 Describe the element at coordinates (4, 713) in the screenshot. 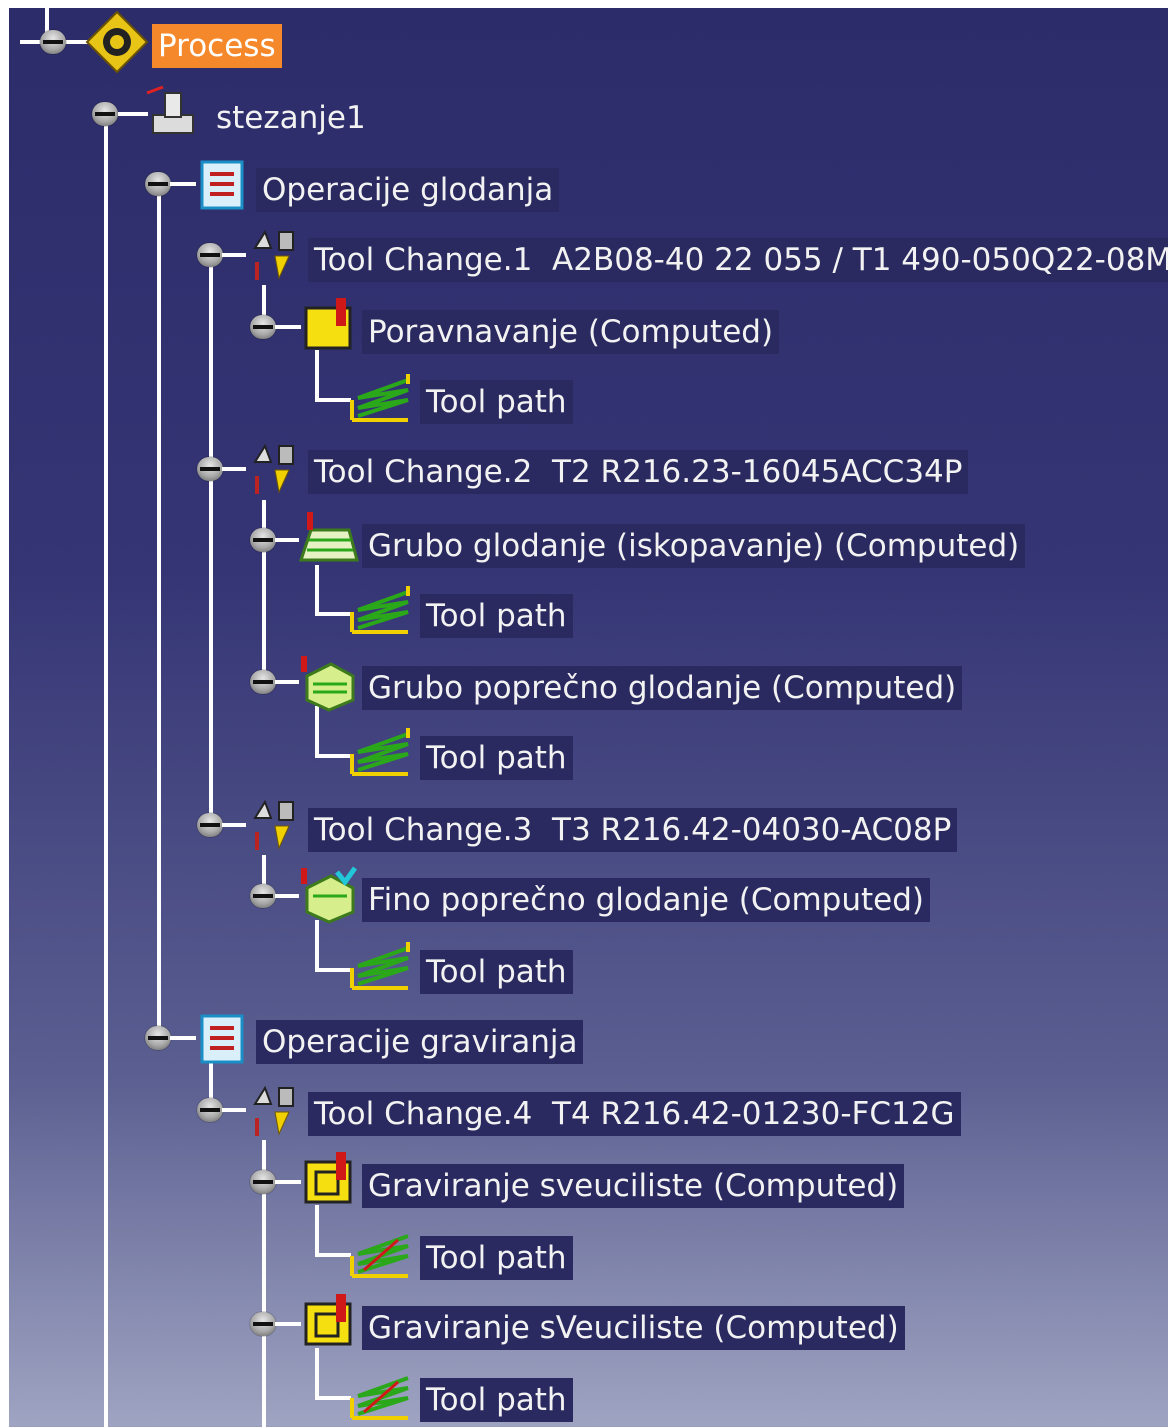

I see `left-border` at that location.